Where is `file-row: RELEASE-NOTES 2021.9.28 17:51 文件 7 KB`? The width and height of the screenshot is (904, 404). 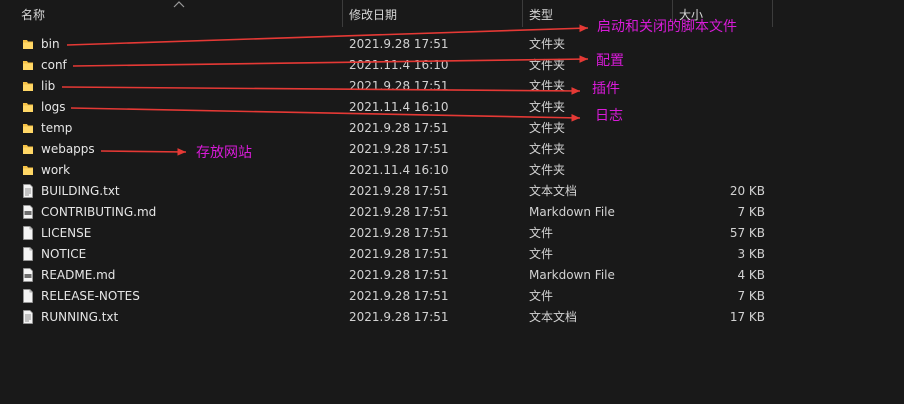
file-row: RELEASE-NOTES 2021.9.28 17:51 文件 7 KB is located at coordinates (452, 296).